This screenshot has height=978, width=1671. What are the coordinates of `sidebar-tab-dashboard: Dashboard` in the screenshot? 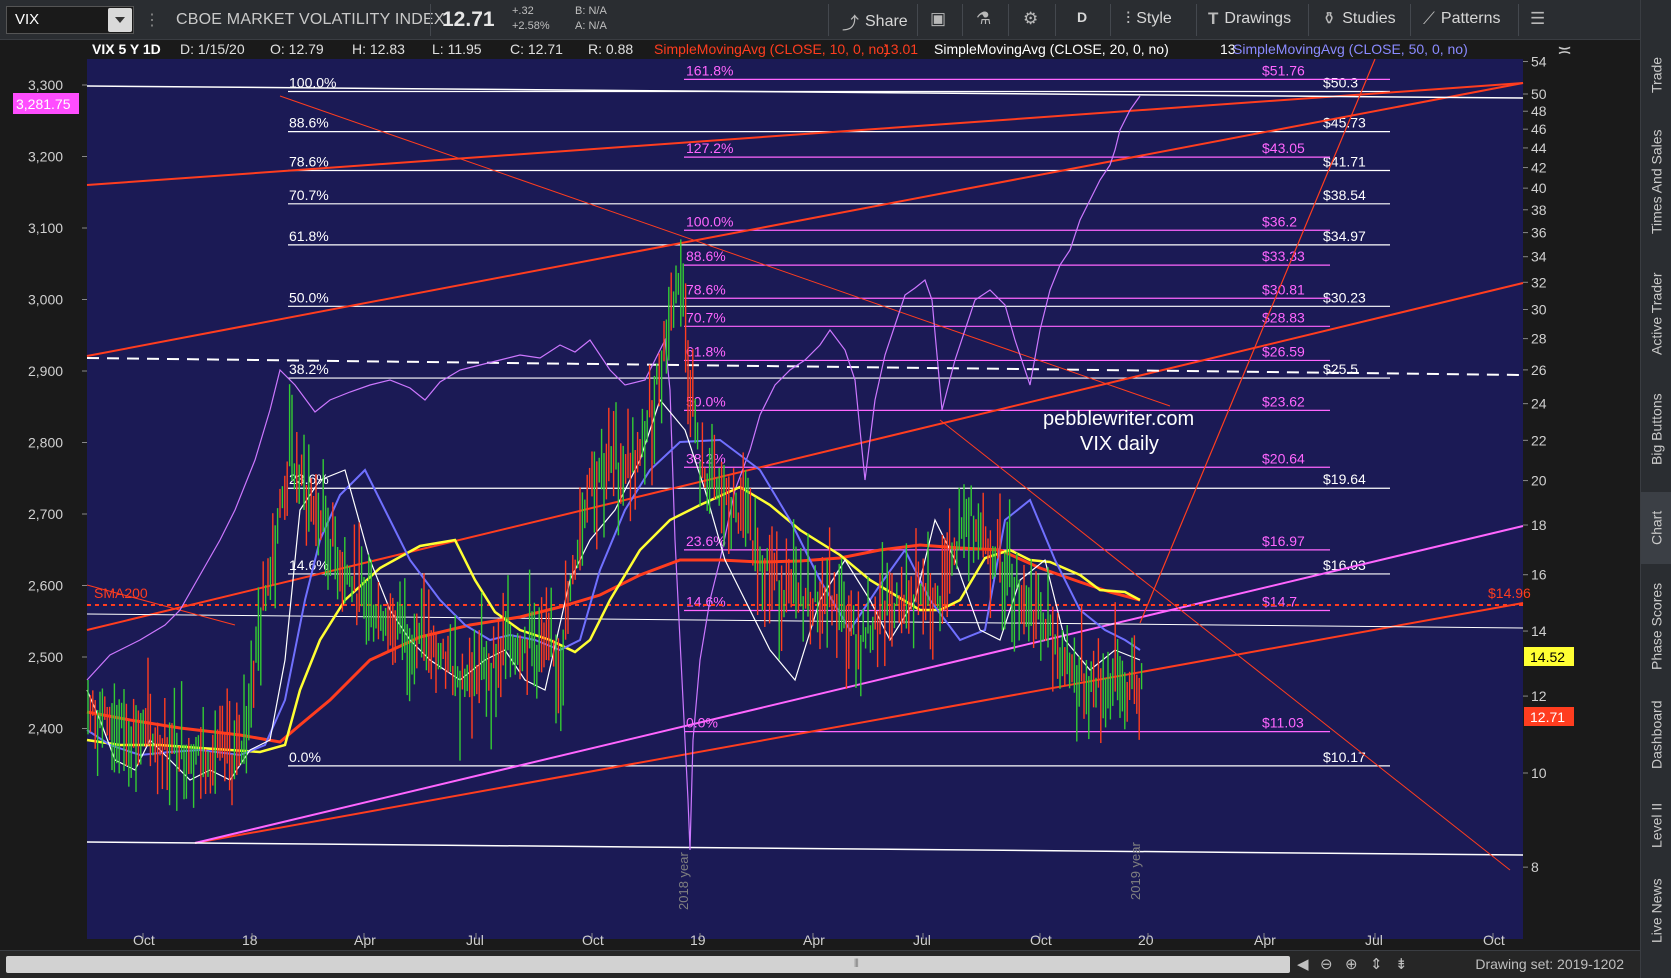 It's located at (1656, 735).